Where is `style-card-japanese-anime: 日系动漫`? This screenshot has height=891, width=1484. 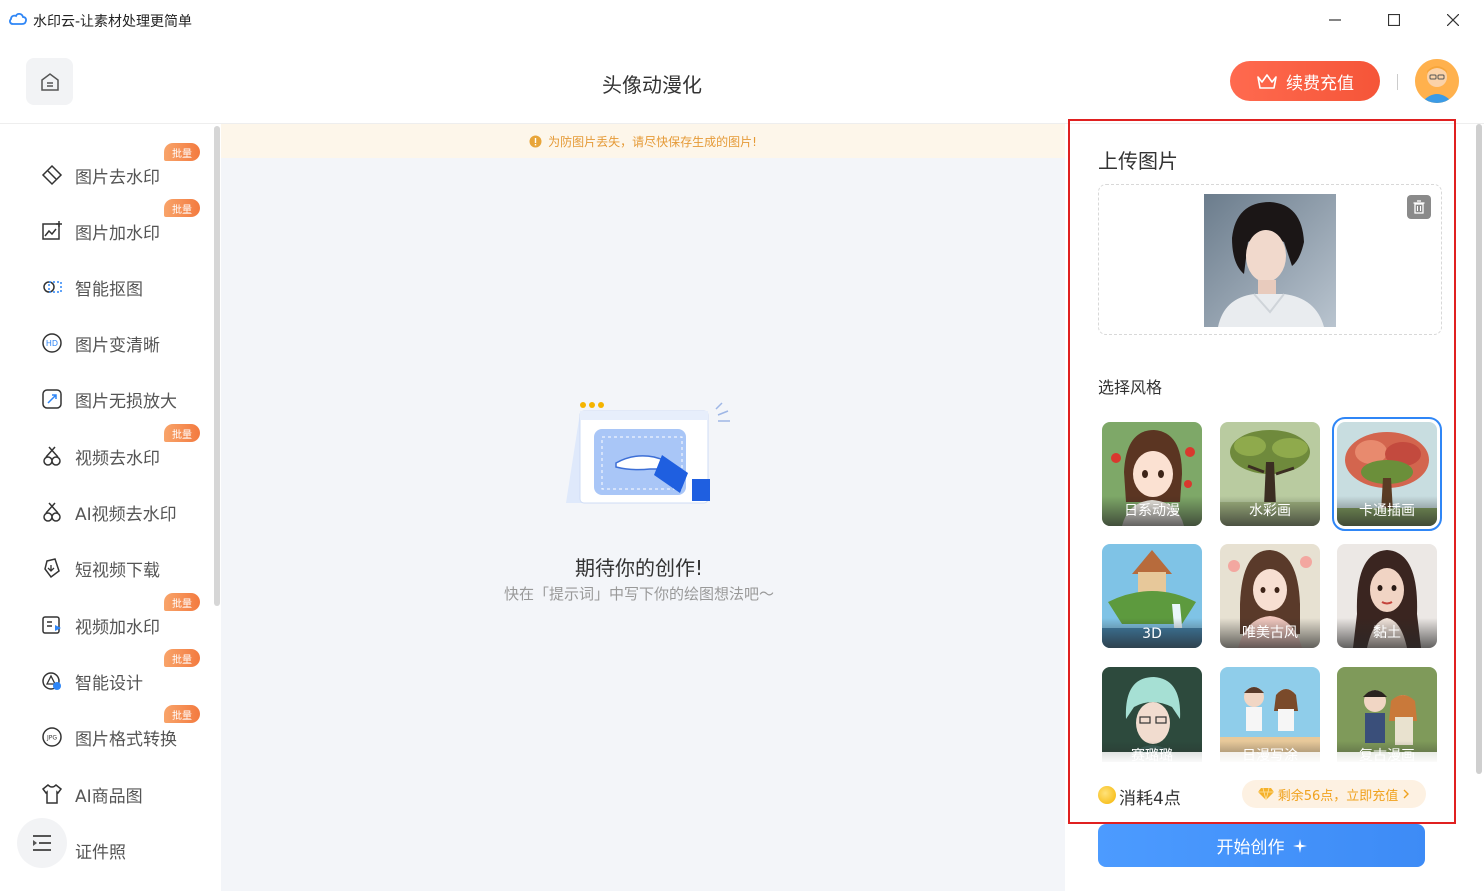
style-card-japanese-anime: 日系动漫 is located at coordinates (1152, 474).